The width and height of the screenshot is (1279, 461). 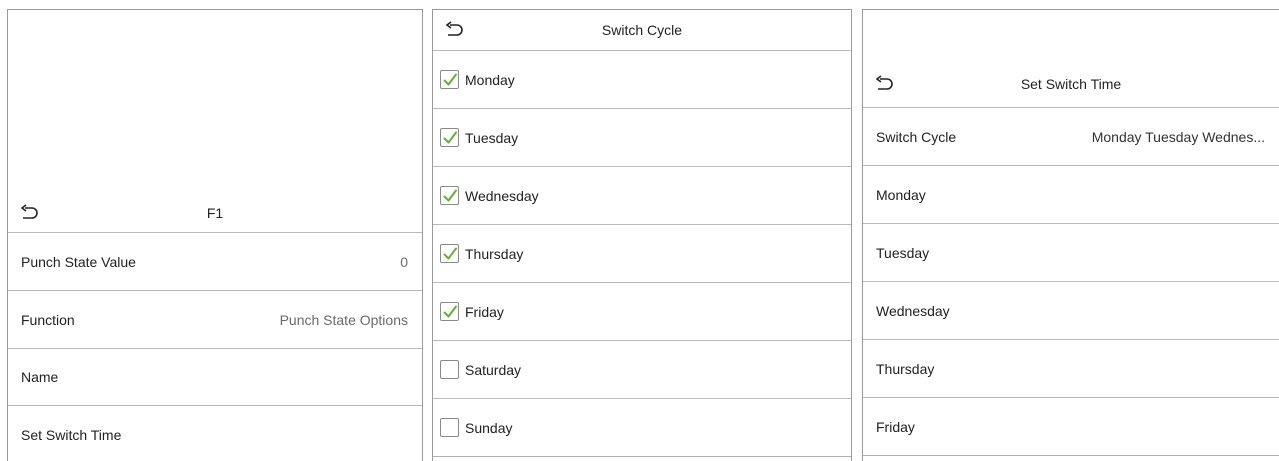 What do you see at coordinates (215, 376) in the screenshot?
I see `name-row: Name` at bounding box center [215, 376].